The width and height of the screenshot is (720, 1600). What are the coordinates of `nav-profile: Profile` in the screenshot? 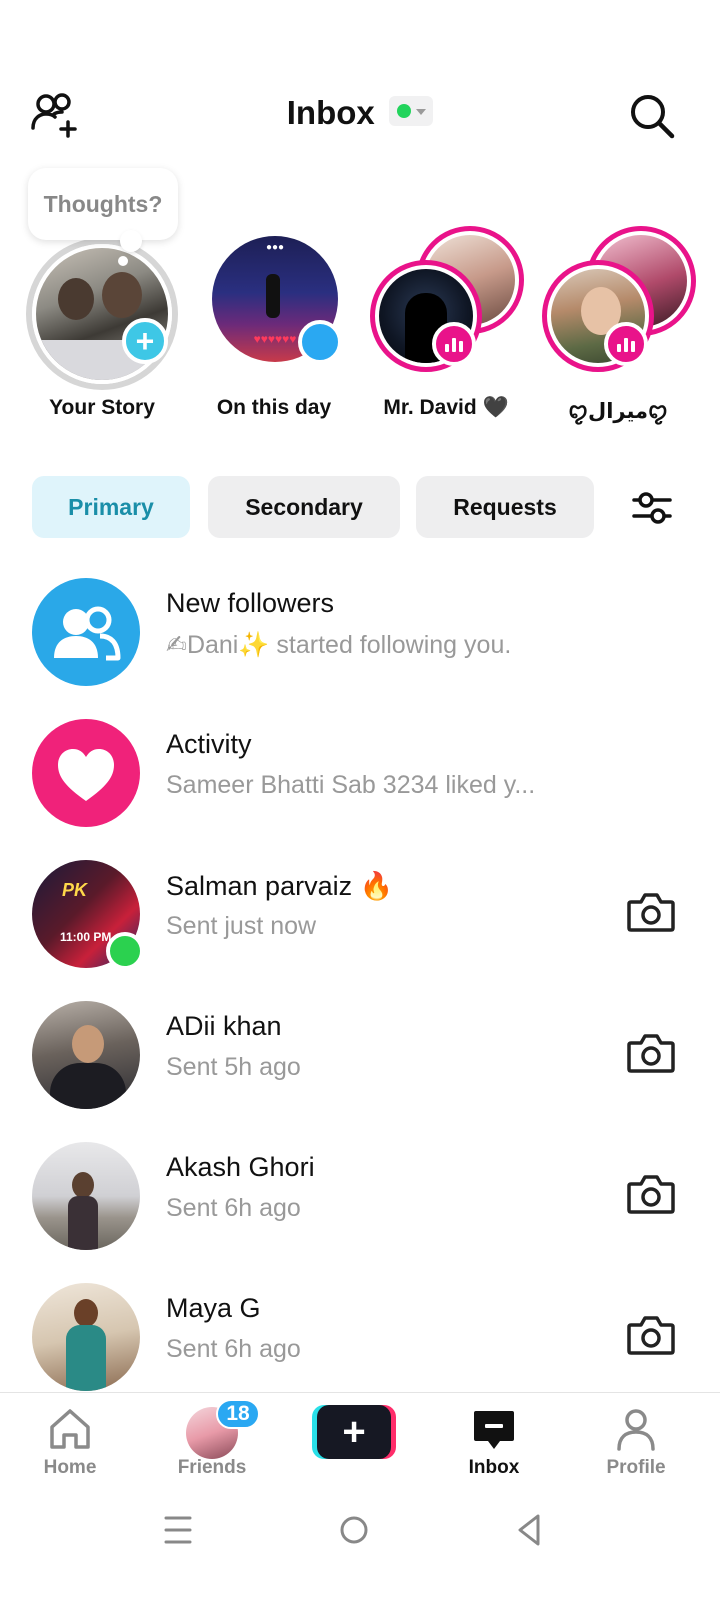 It's located at (636, 1445).